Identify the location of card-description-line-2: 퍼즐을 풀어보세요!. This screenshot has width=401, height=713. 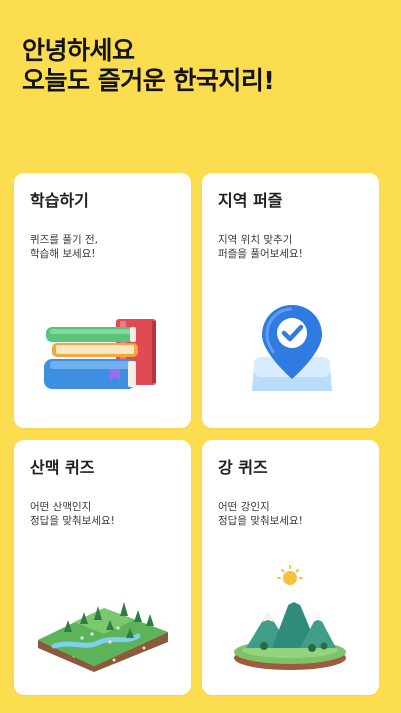
(260, 254).